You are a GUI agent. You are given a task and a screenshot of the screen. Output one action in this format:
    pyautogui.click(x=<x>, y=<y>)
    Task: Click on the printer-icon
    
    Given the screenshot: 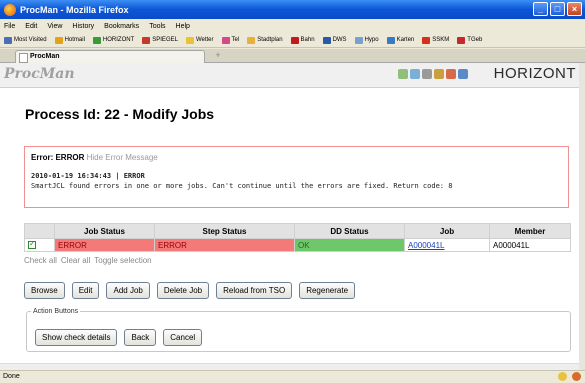 What is the action you would take?
    pyautogui.click(x=427, y=74)
    